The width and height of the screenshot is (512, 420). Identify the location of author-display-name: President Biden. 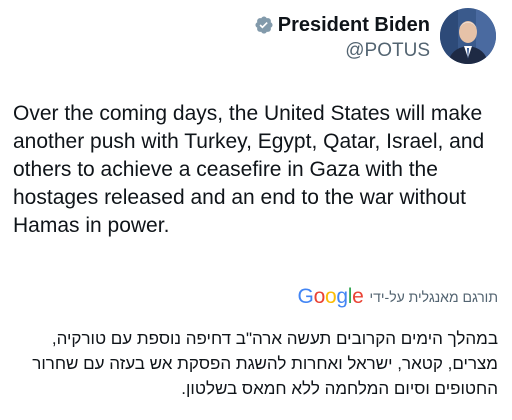
(354, 25).